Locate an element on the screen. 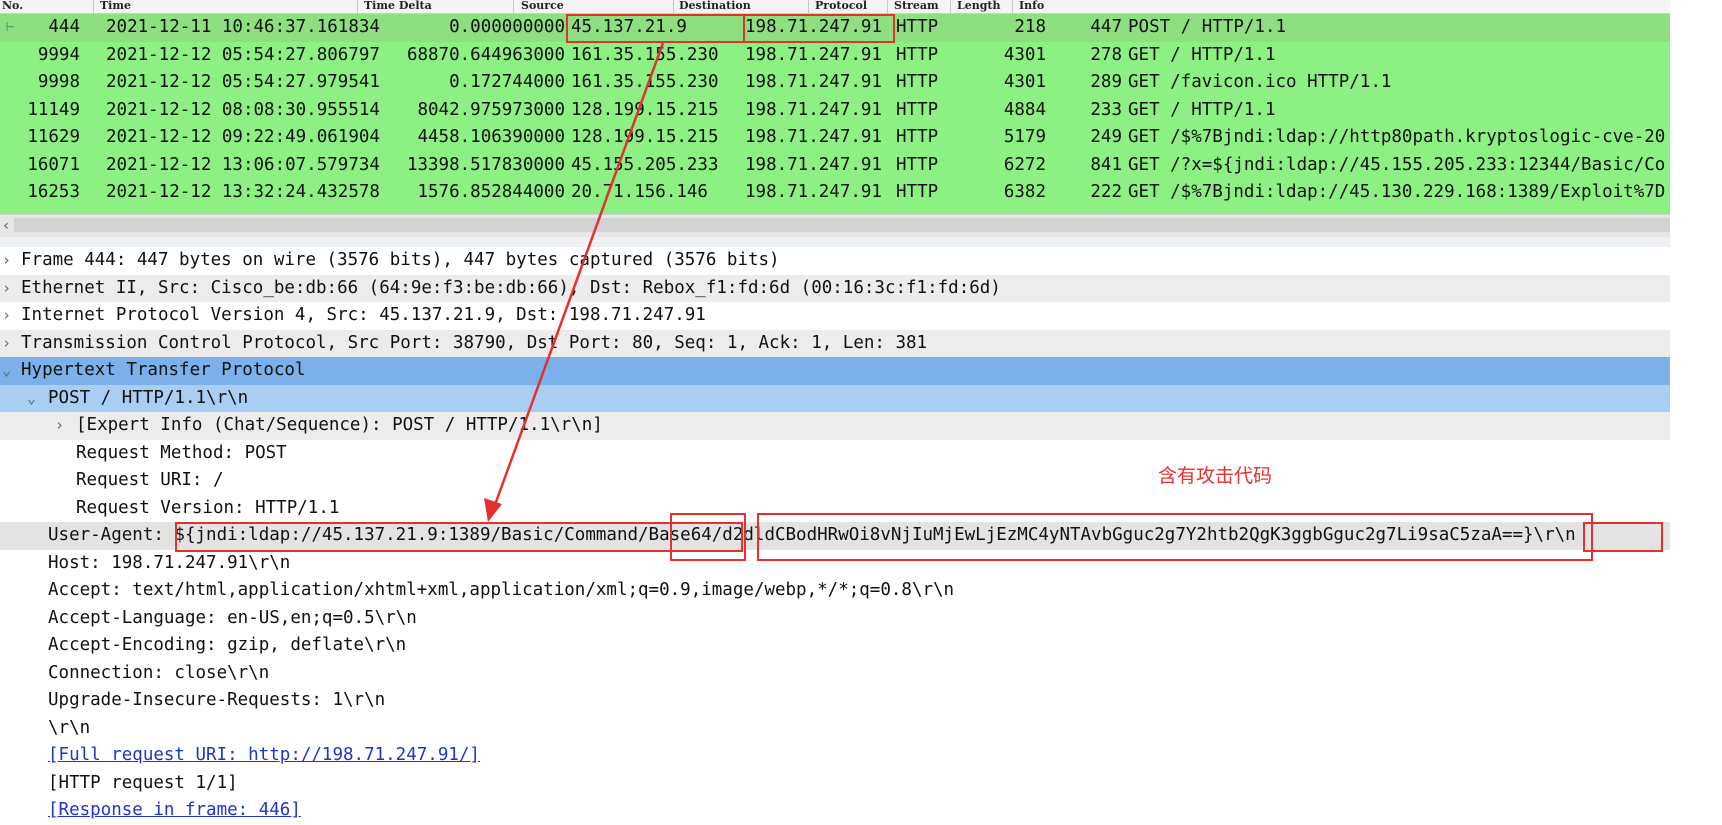 Image resolution: width=1722 pixels, height=825 pixels. annotation-arrow is located at coordinates (574, 282).